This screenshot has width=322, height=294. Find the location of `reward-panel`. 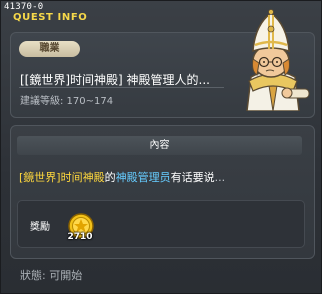

reward-panel is located at coordinates (161, 224).